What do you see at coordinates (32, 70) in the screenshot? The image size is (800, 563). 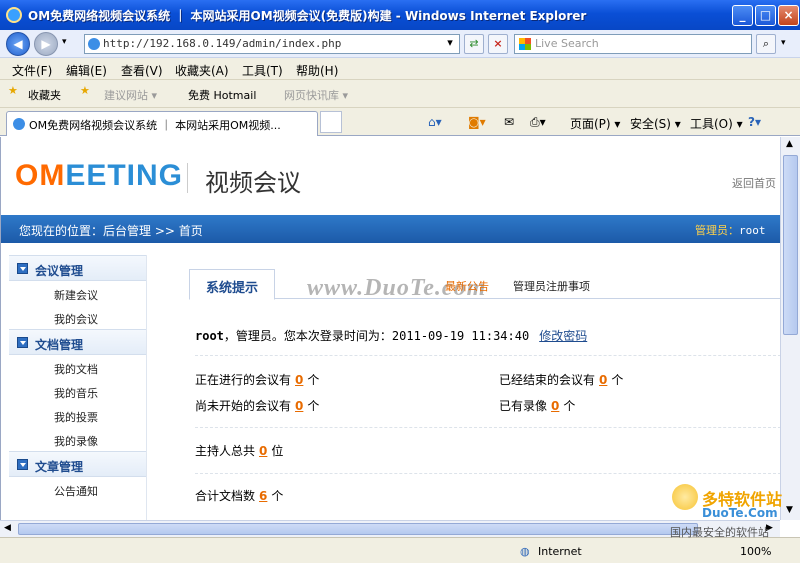 I see `menu-file: 文件(F)` at bounding box center [32, 70].